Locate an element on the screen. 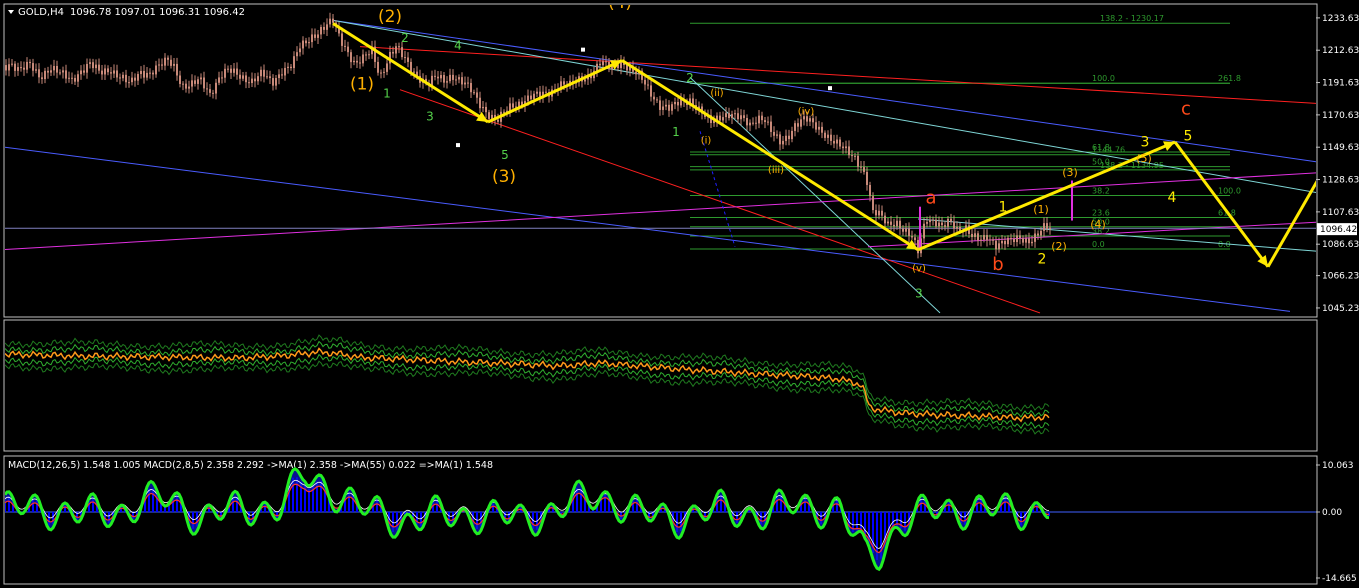 Image resolution: width=1359 pixels, height=588 pixels. fib-level-label: 261.8 is located at coordinates (1229, 78).